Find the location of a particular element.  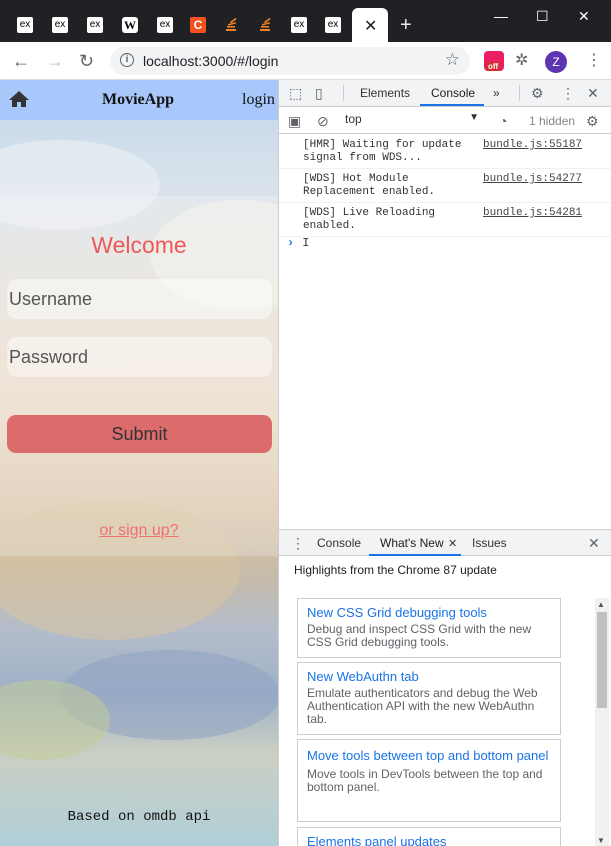

console-prompt: › I is located at coordinates (298, 243).